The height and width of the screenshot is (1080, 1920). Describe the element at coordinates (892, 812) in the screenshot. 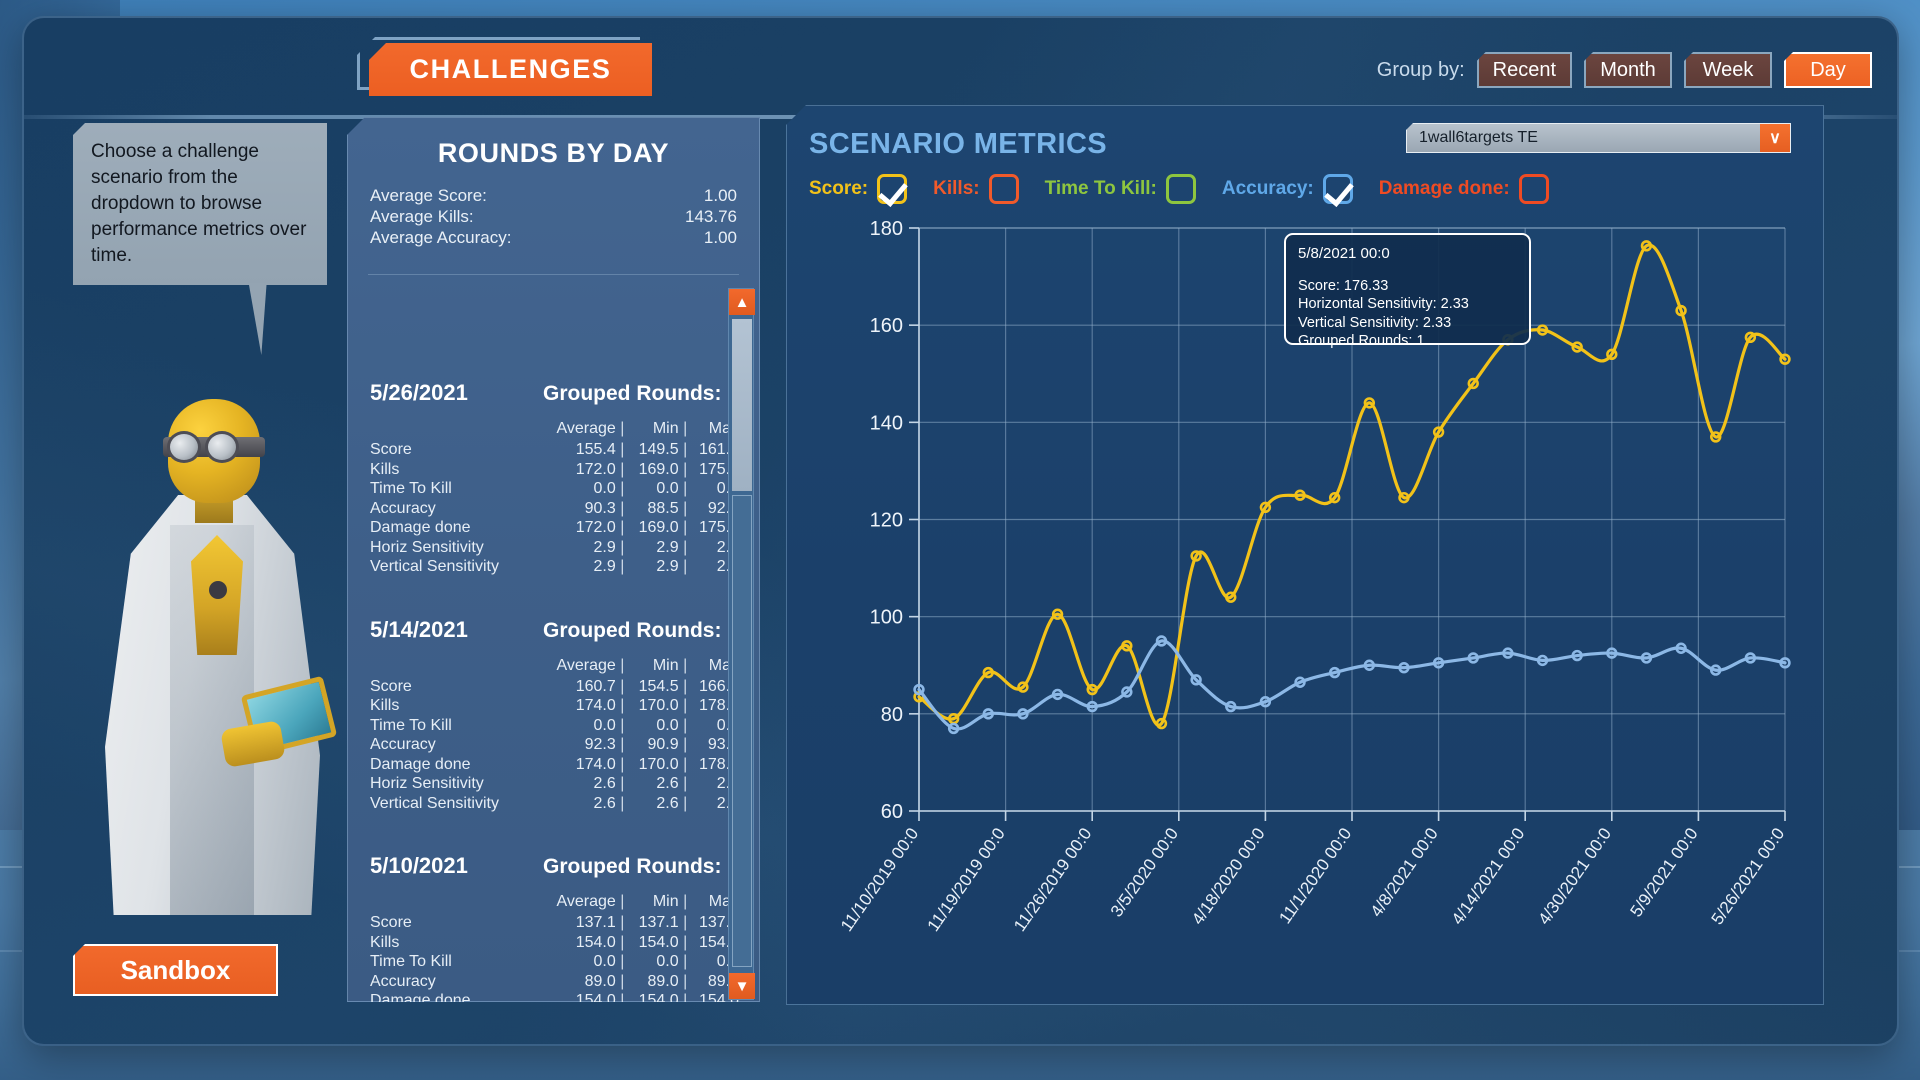

I see `svg-text: 60` at that location.